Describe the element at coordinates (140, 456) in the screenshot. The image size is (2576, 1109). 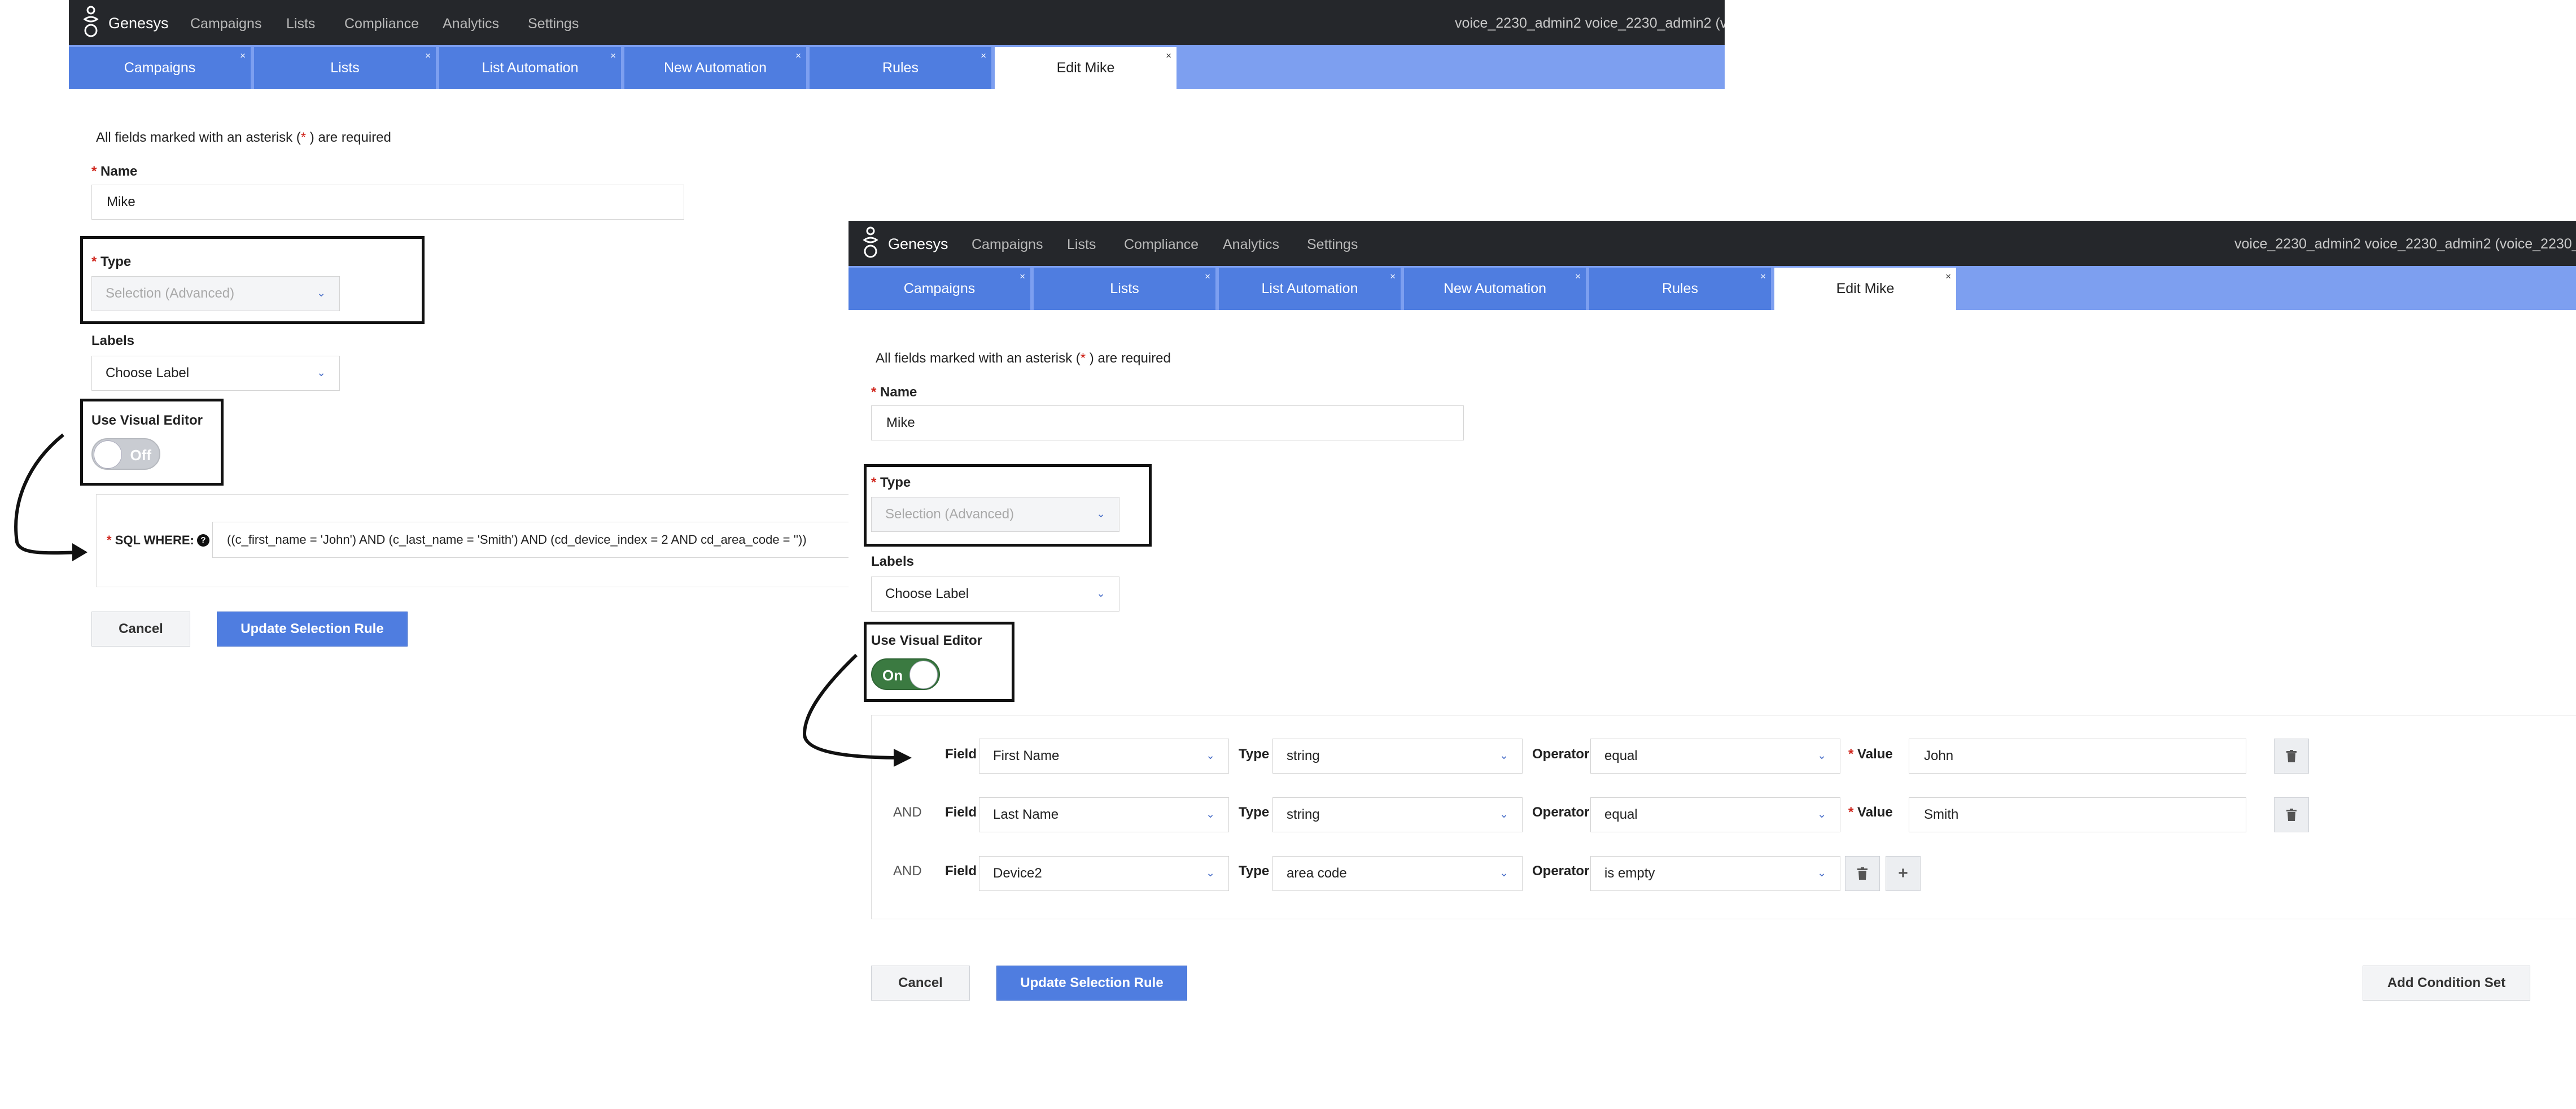
I see `toggle-text: Off` at that location.